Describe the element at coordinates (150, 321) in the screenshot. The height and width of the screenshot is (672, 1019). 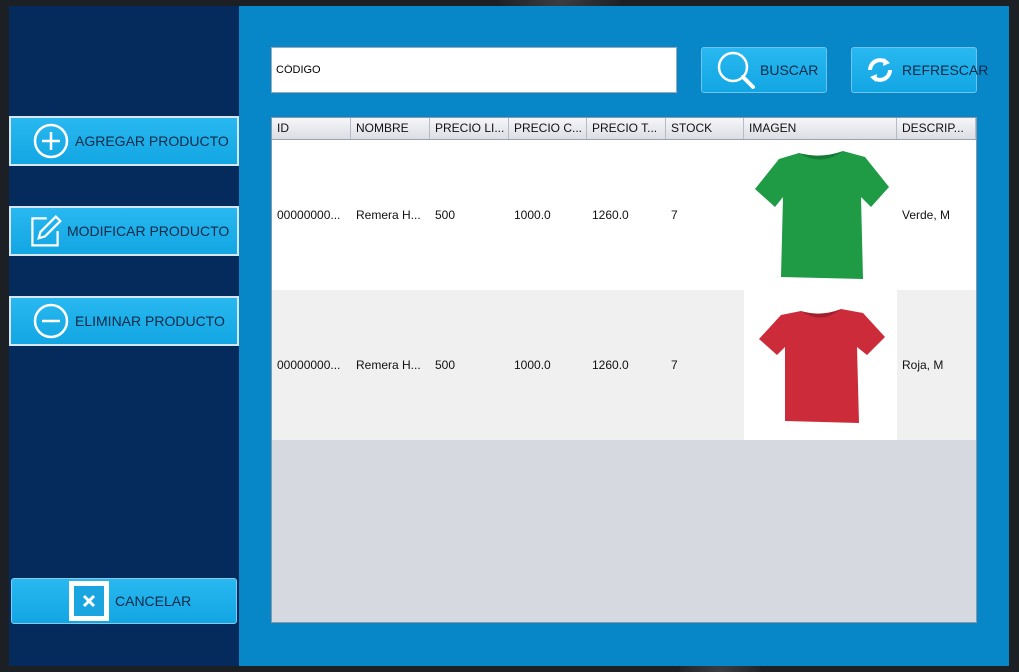
I see `delete-product-label: ELIMINAR PRODUCTO` at that location.